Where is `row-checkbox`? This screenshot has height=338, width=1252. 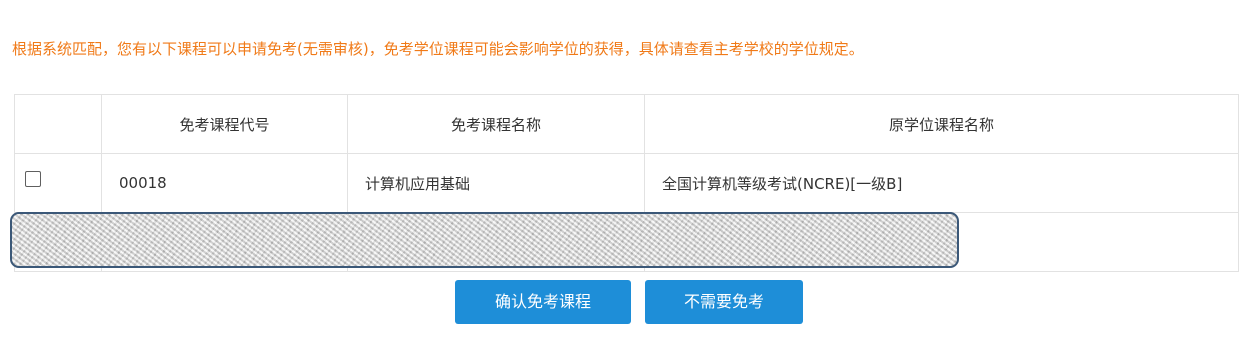 row-checkbox is located at coordinates (33, 178).